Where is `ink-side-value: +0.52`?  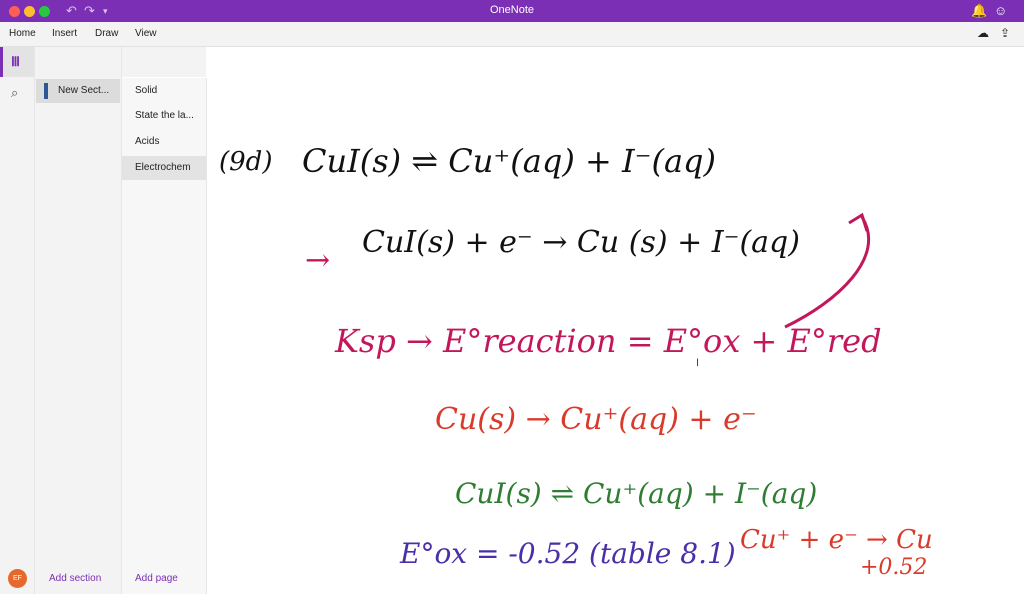
ink-side-value: +0.52 is located at coordinates (894, 567).